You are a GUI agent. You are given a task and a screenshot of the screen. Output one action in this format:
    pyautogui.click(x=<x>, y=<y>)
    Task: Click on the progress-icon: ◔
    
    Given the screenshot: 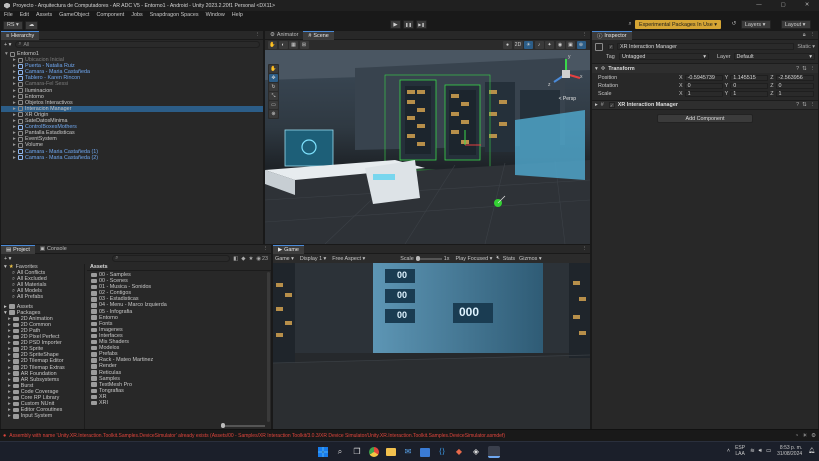 What is the action you would take?
    pyautogui.click(x=796, y=436)
    